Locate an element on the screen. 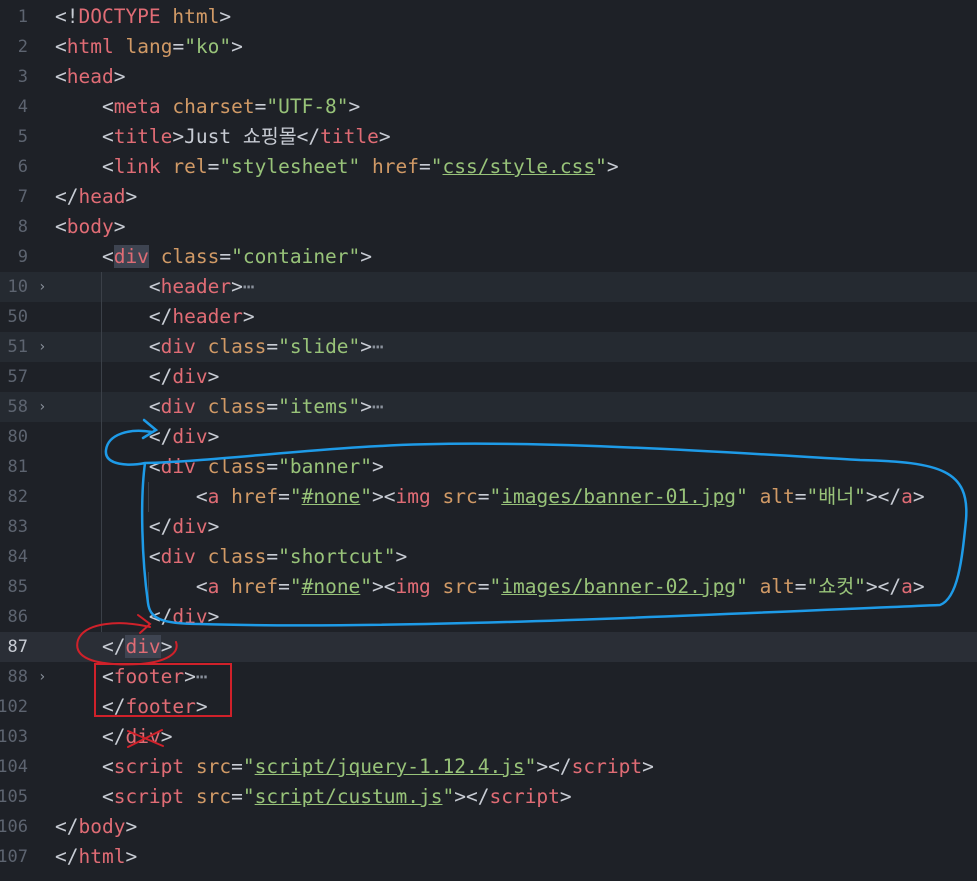 Image resolution: width=977 pixels, height=881 pixels. code-token: >< is located at coordinates (384, 496).